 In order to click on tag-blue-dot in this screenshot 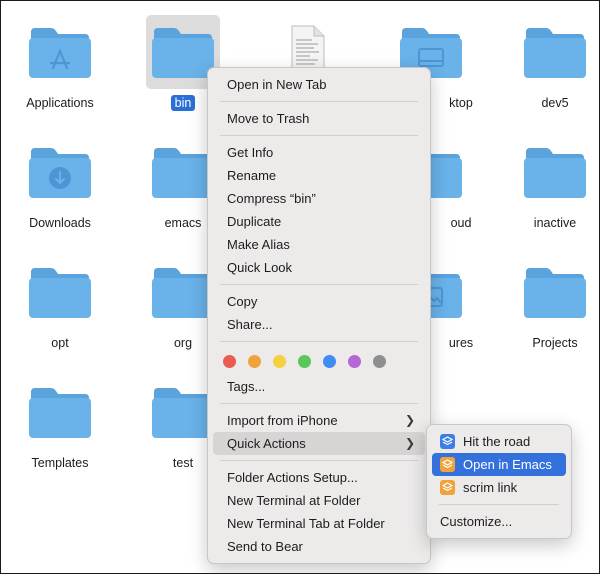, I will do `click(329, 361)`.